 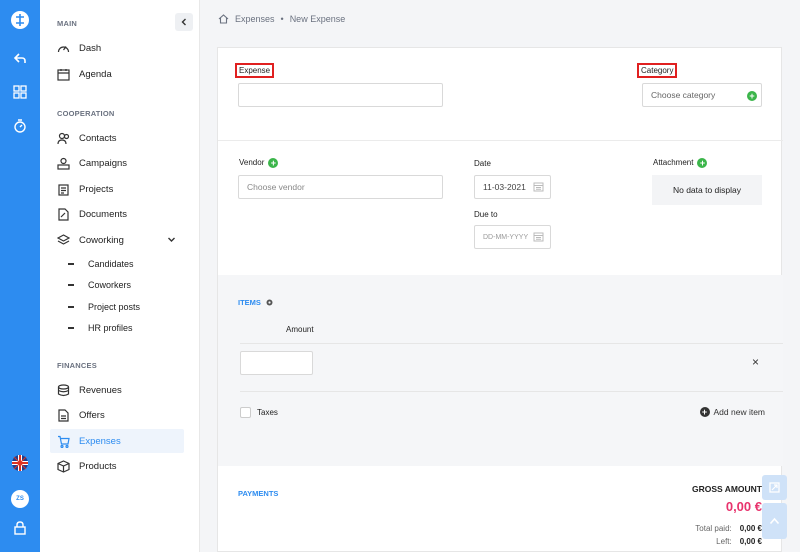 I want to click on document-edit-icon, so click(x=63, y=214).